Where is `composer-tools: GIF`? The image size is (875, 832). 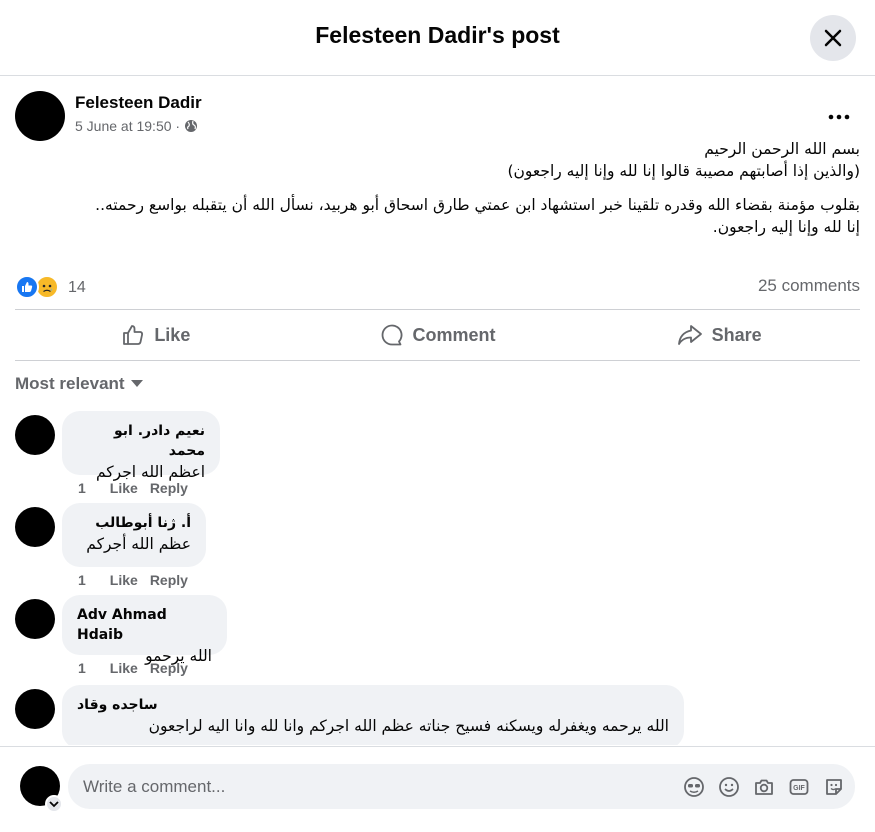
composer-tools: GIF is located at coordinates (763, 786).